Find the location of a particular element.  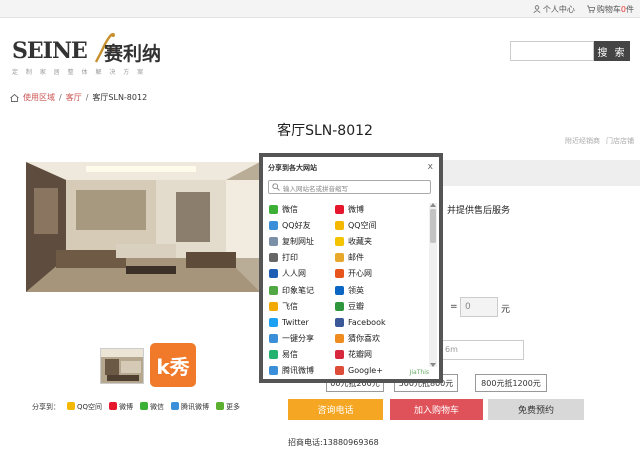

share-item-label: 微信 is located at coordinates (157, 407).